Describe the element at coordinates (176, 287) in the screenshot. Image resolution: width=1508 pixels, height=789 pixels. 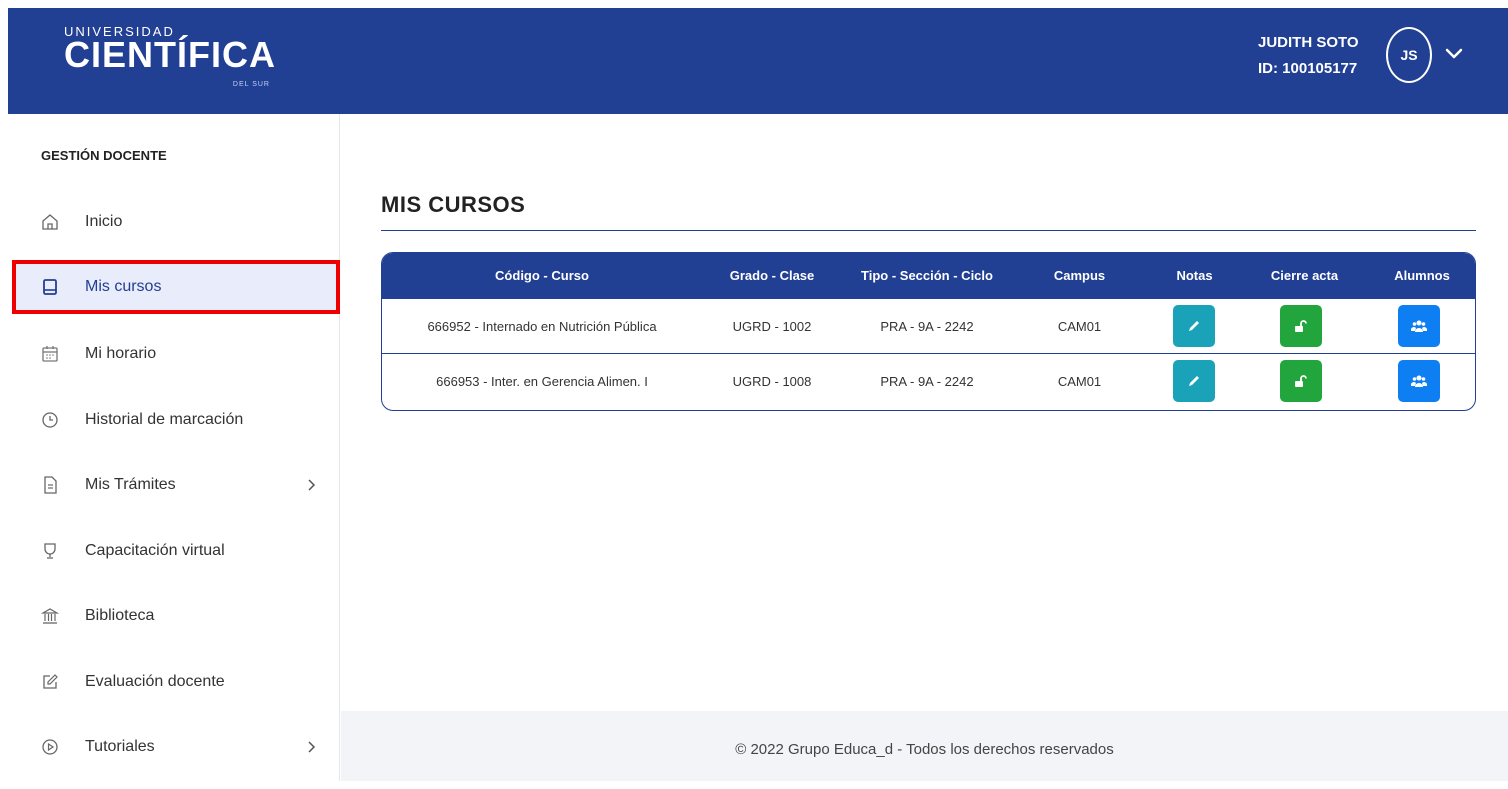
I see `sidebar-item-mis-cursos: Mis cursos` at that location.